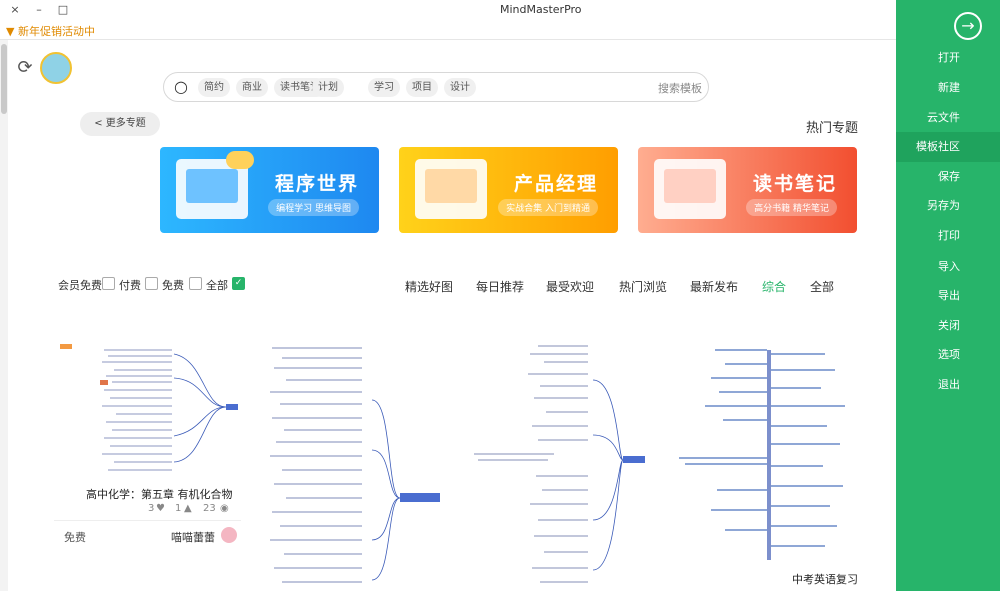  Describe the element at coordinates (80, 285) in the screenshot. I see `filter-label: 会员免费` at that location.